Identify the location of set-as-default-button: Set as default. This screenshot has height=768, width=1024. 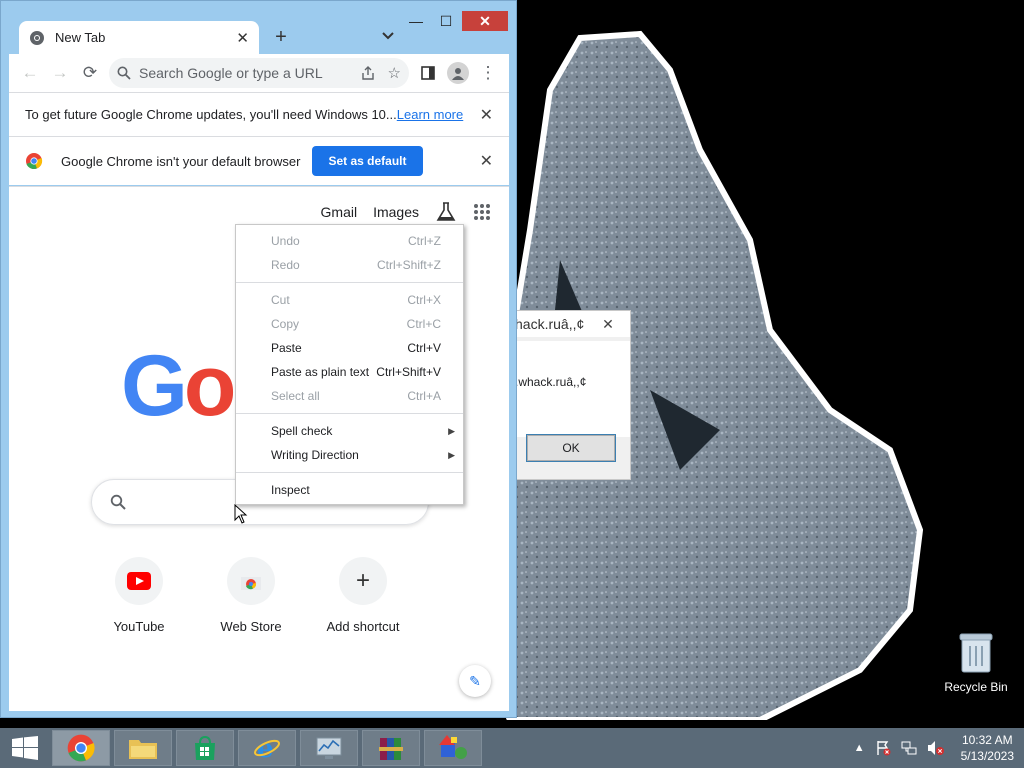
(367, 161).